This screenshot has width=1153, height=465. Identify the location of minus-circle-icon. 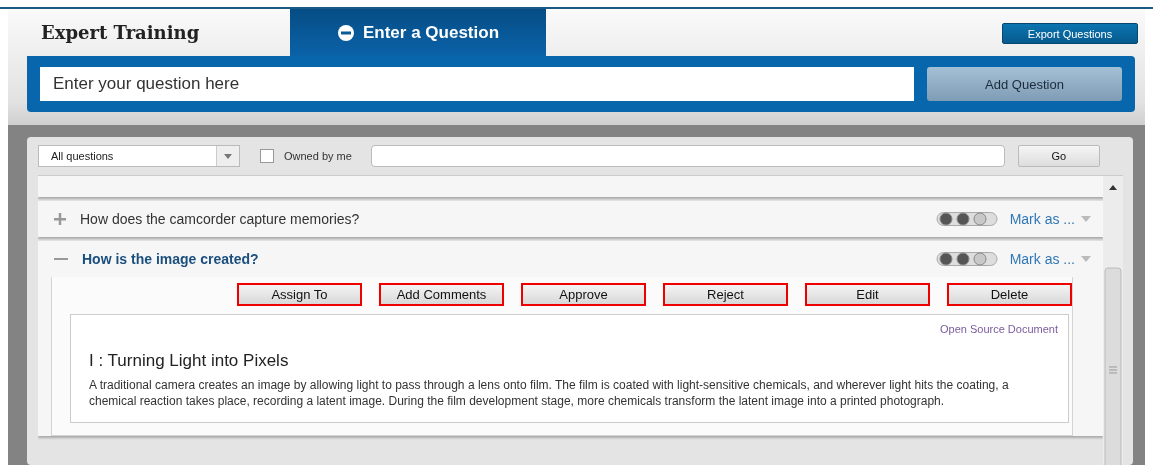
(346, 32).